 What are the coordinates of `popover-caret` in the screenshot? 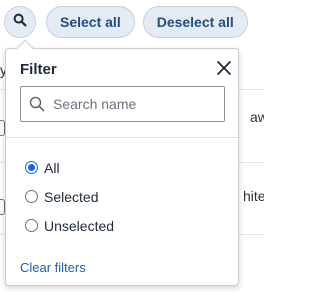 It's located at (25, 48).